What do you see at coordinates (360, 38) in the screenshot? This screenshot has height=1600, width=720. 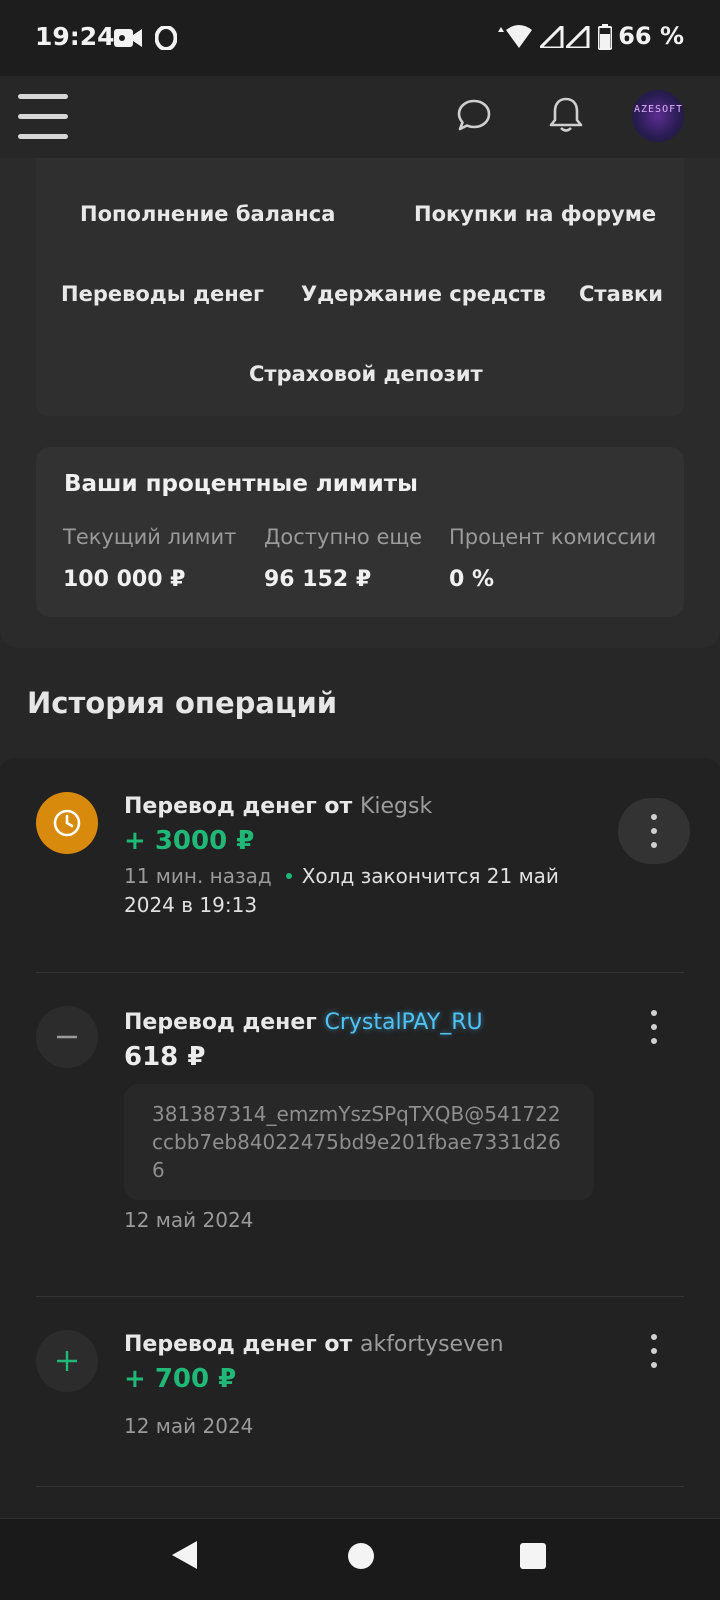 I see `status-bar: 19:24 66 %` at bounding box center [360, 38].